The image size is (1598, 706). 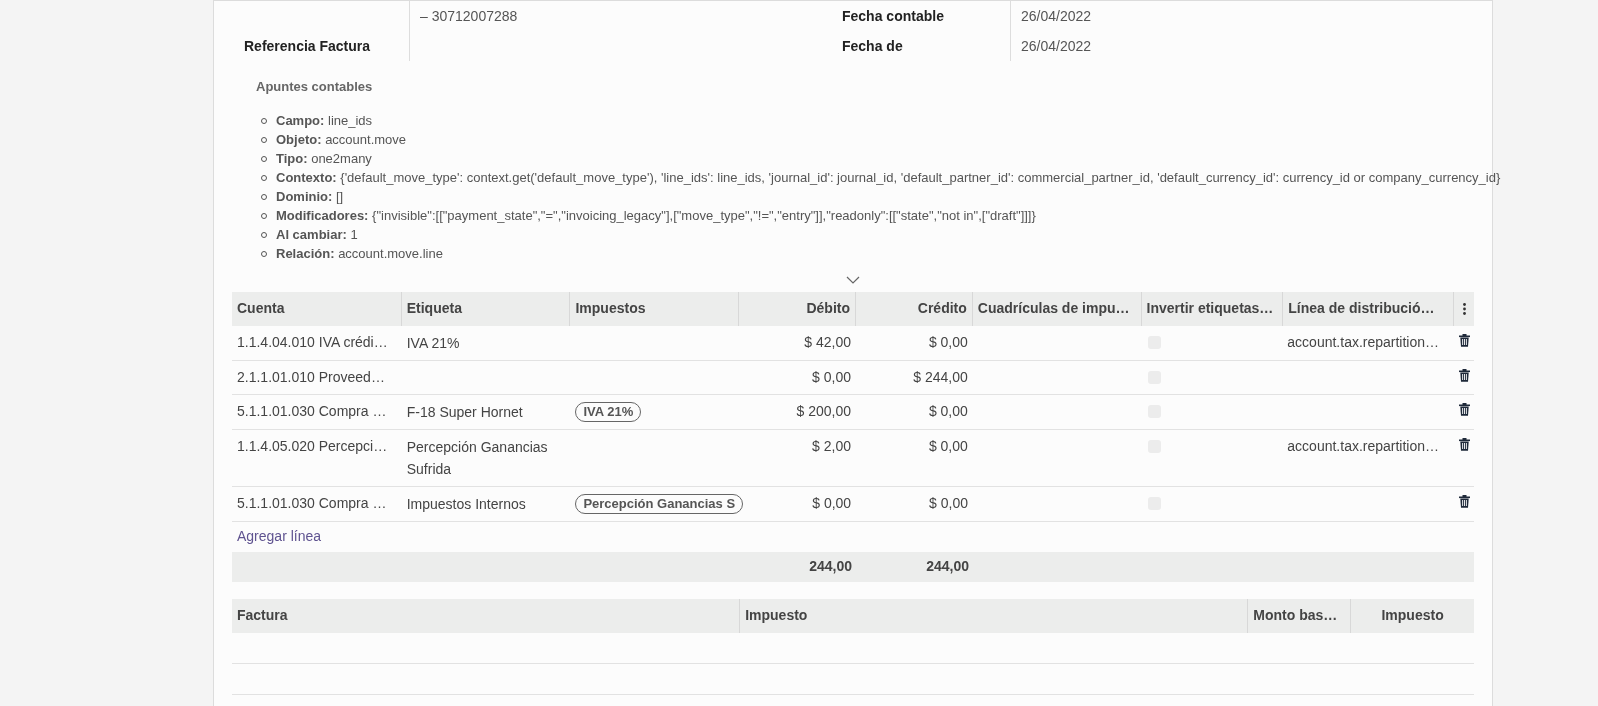 I want to click on total-credit: 244,00, so click(x=947, y=566).